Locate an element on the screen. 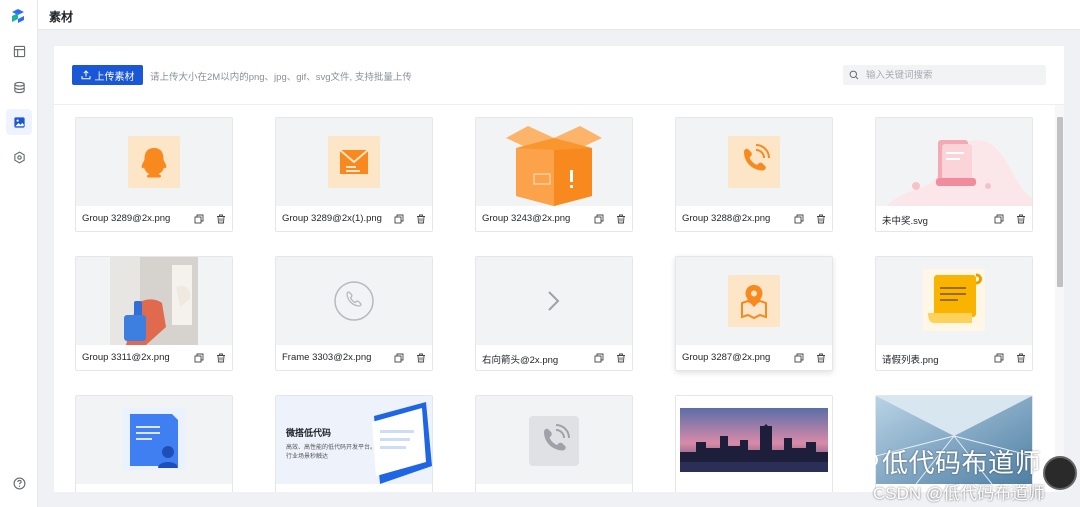 Image resolution: width=1080 pixels, height=507 pixels. asset-card-footer: Group 3289@2x.png is located at coordinates (154, 218).